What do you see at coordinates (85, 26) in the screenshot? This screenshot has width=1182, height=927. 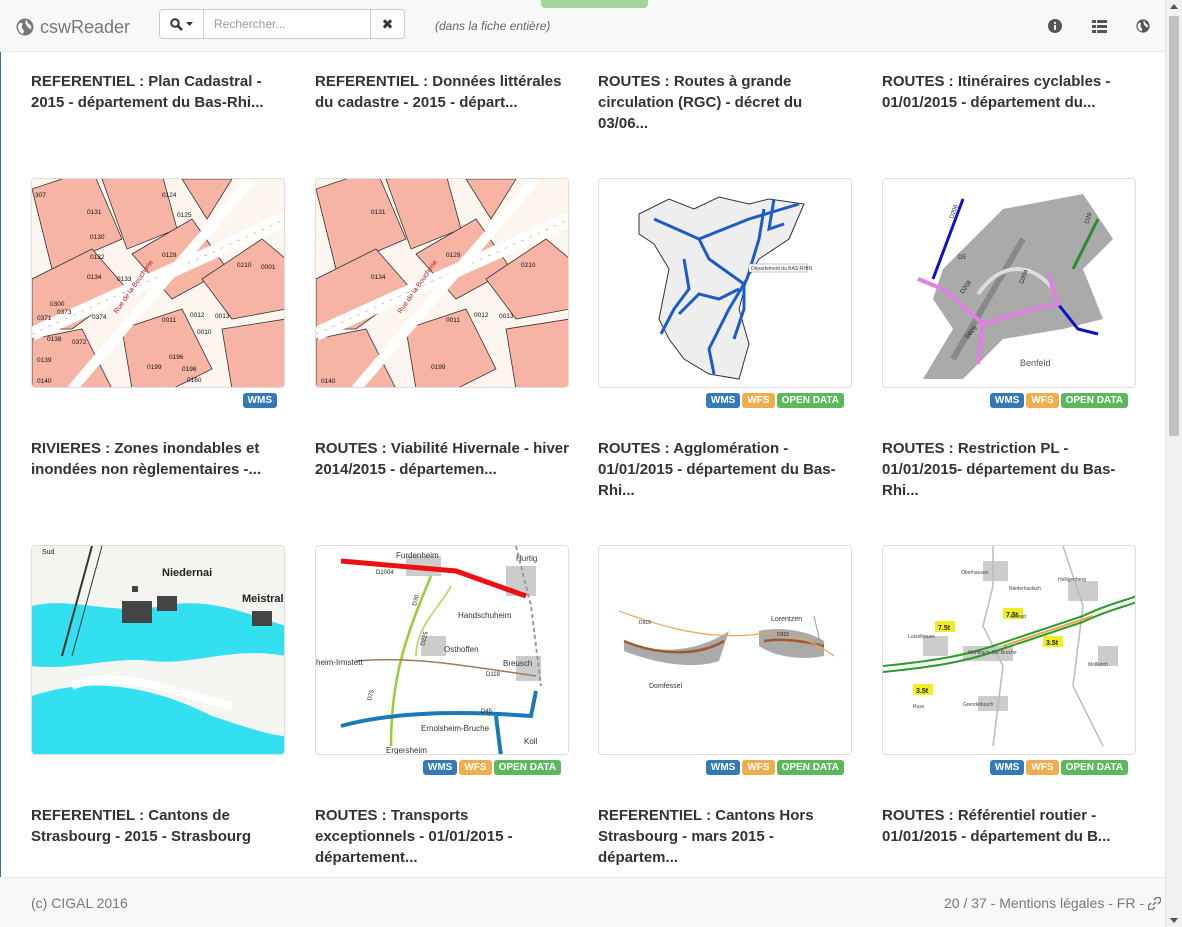 I see `app-title: cswReader` at bounding box center [85, 26].